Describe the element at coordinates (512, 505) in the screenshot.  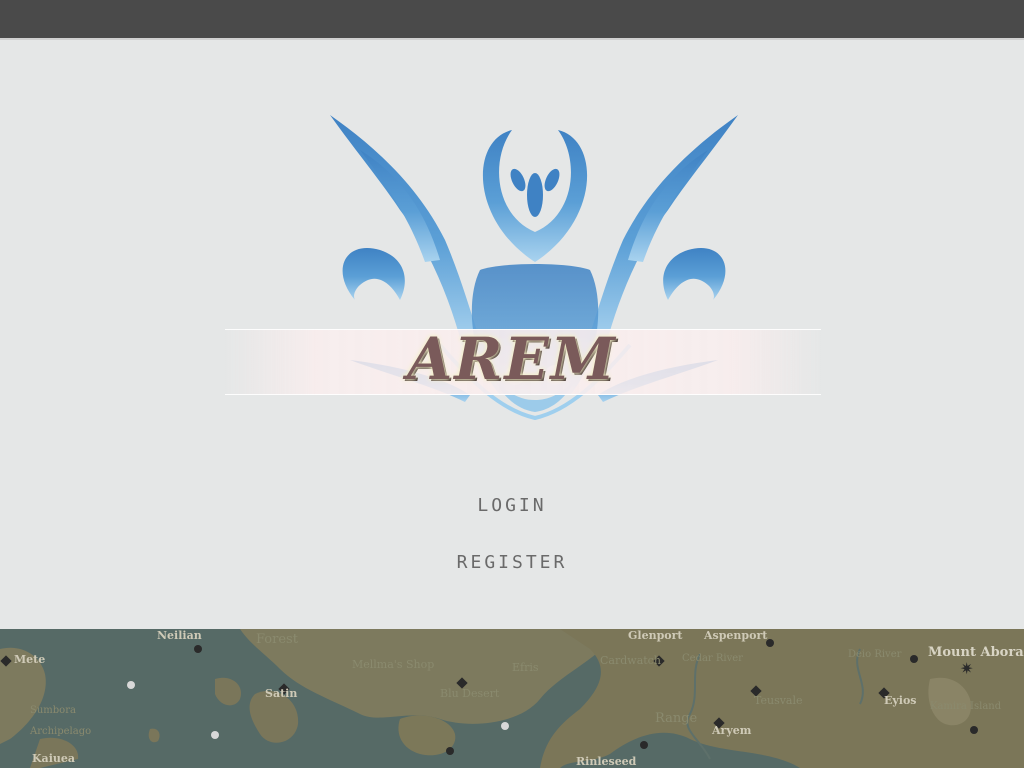
I see `login-button: LOGIN` at that location.